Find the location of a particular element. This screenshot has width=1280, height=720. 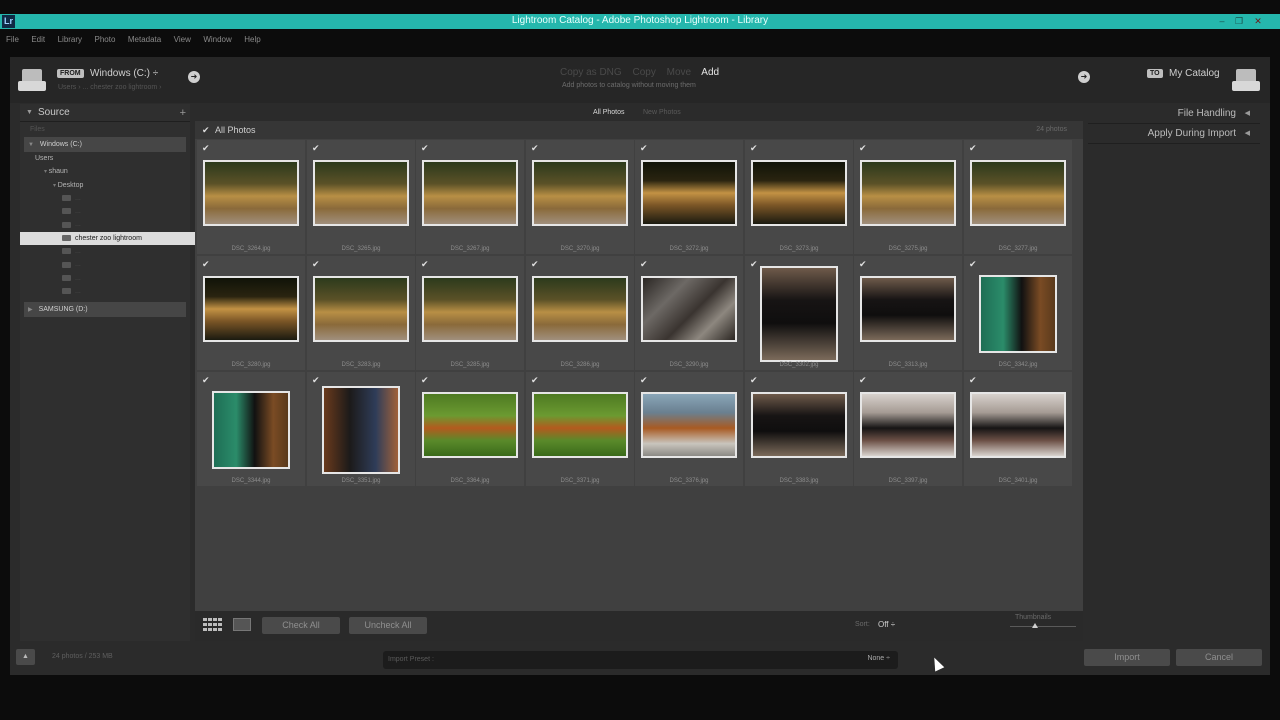

menu-file: File is located at coordinates (12, 40).